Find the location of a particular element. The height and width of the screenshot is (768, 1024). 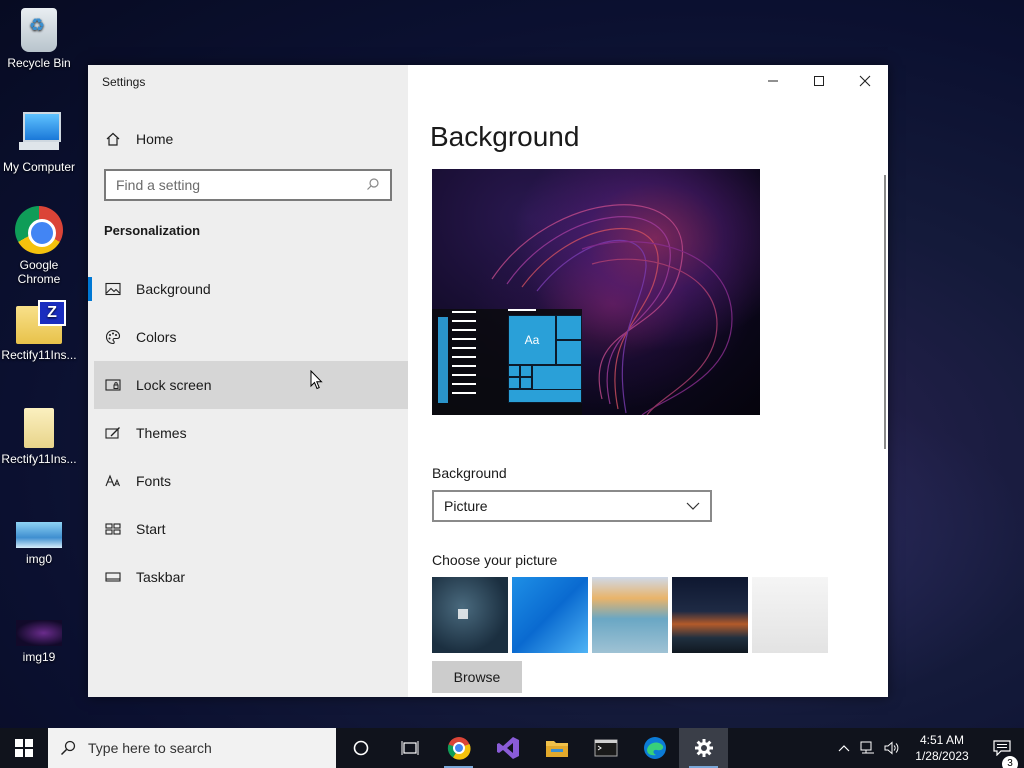

folder-zip-icon is located at coordinates (41, 322).